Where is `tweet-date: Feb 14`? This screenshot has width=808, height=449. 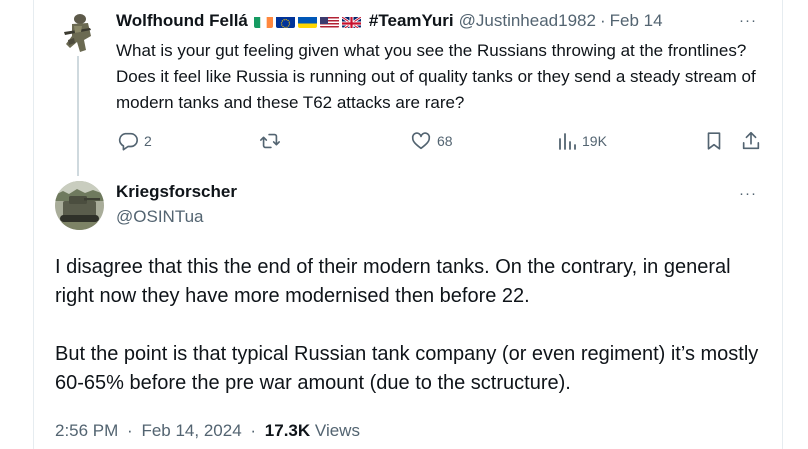
tweet-date: Feb 14 is located at coordinates (636, 21).